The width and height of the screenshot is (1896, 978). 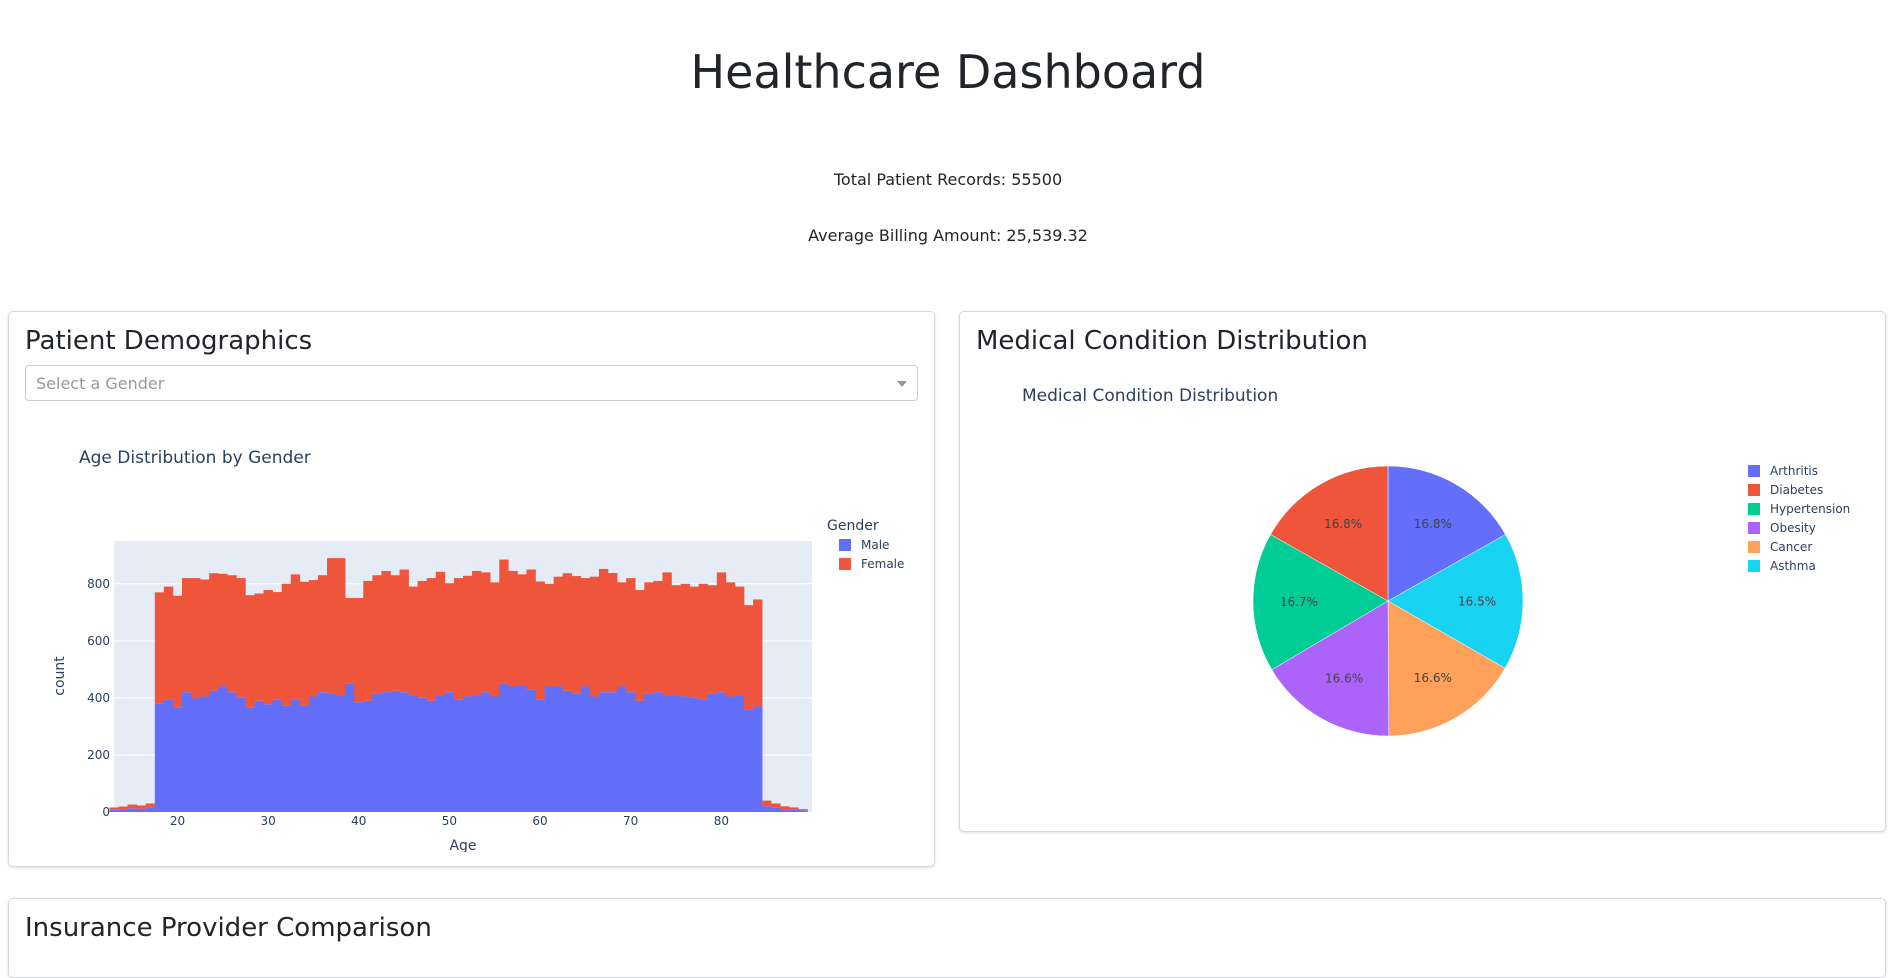 What do you see at coordinates (1810, 509) in the screenshot?
I see `legend-label-hypertension: Hypertension` at bounding box center [1810, 509].